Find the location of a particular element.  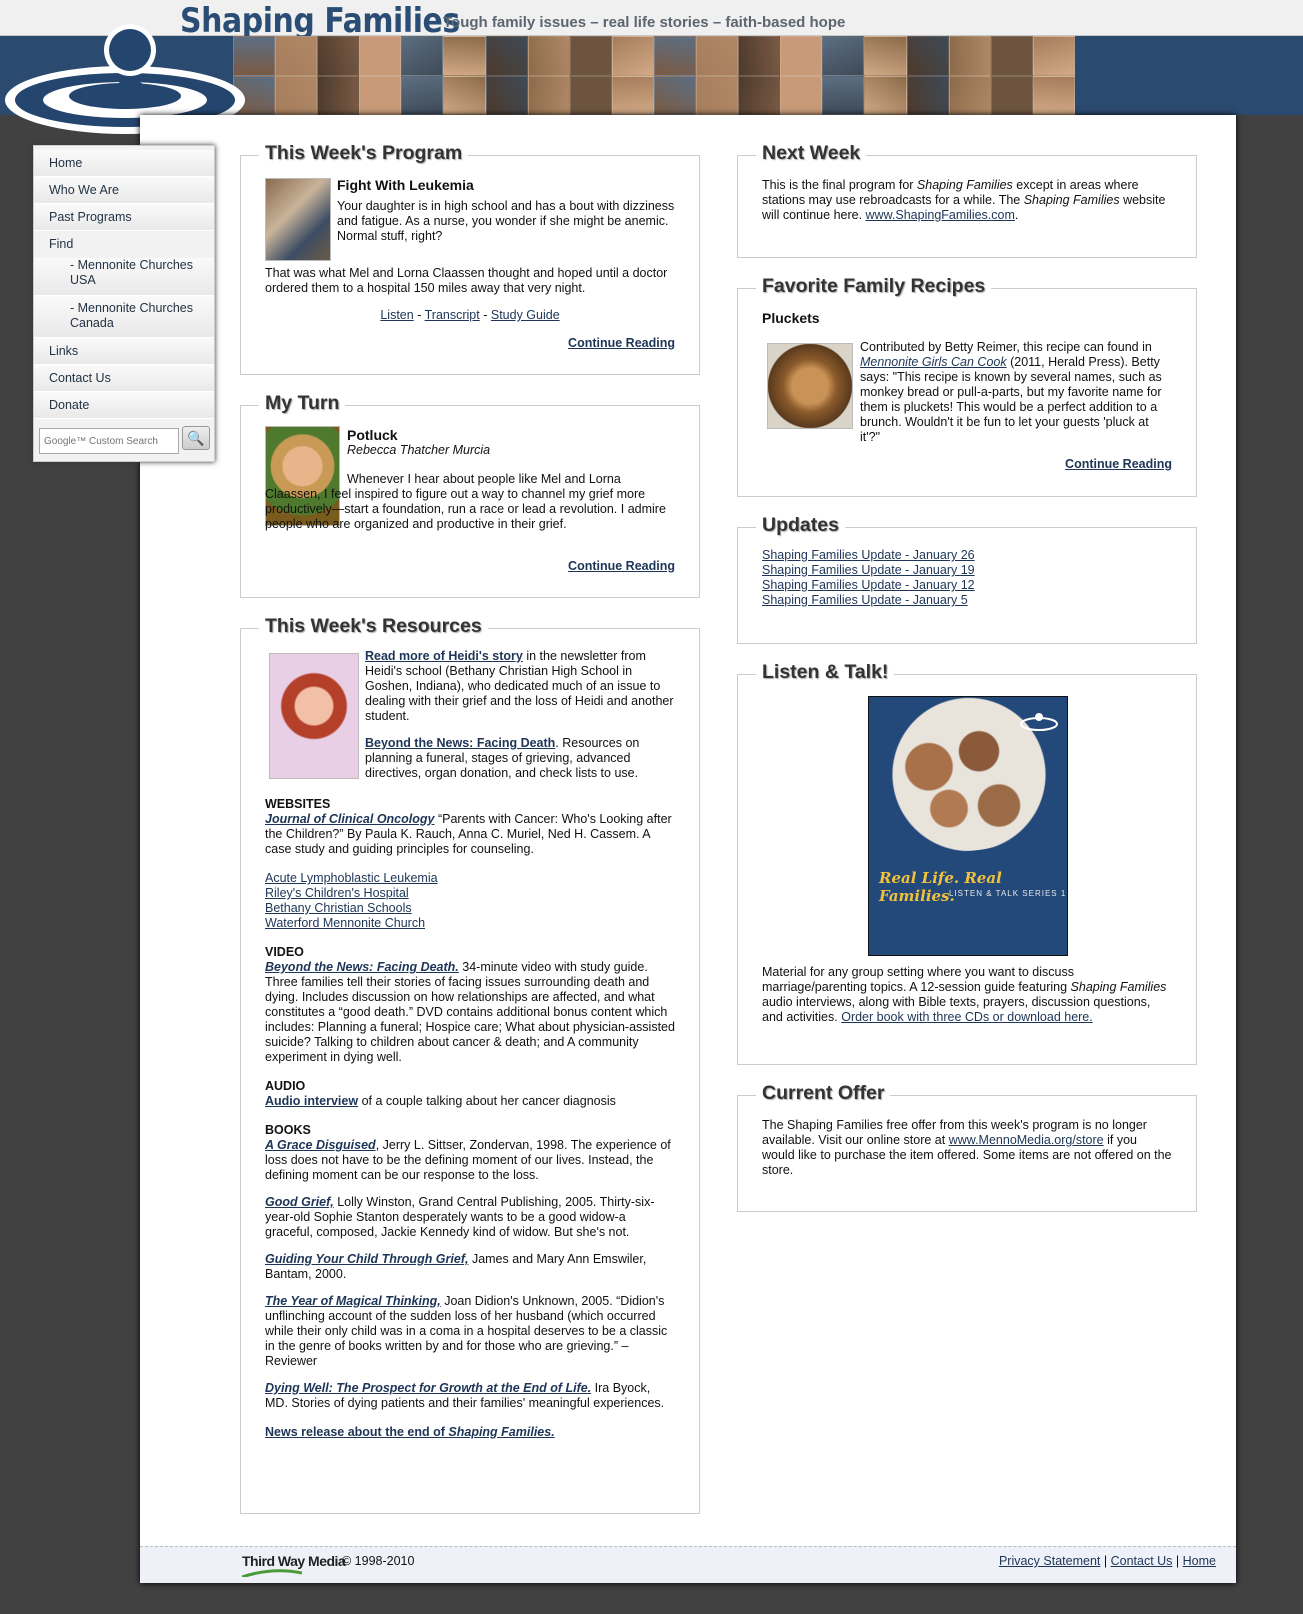

transcript-link: Transcript is located at coordinates (452, 315).